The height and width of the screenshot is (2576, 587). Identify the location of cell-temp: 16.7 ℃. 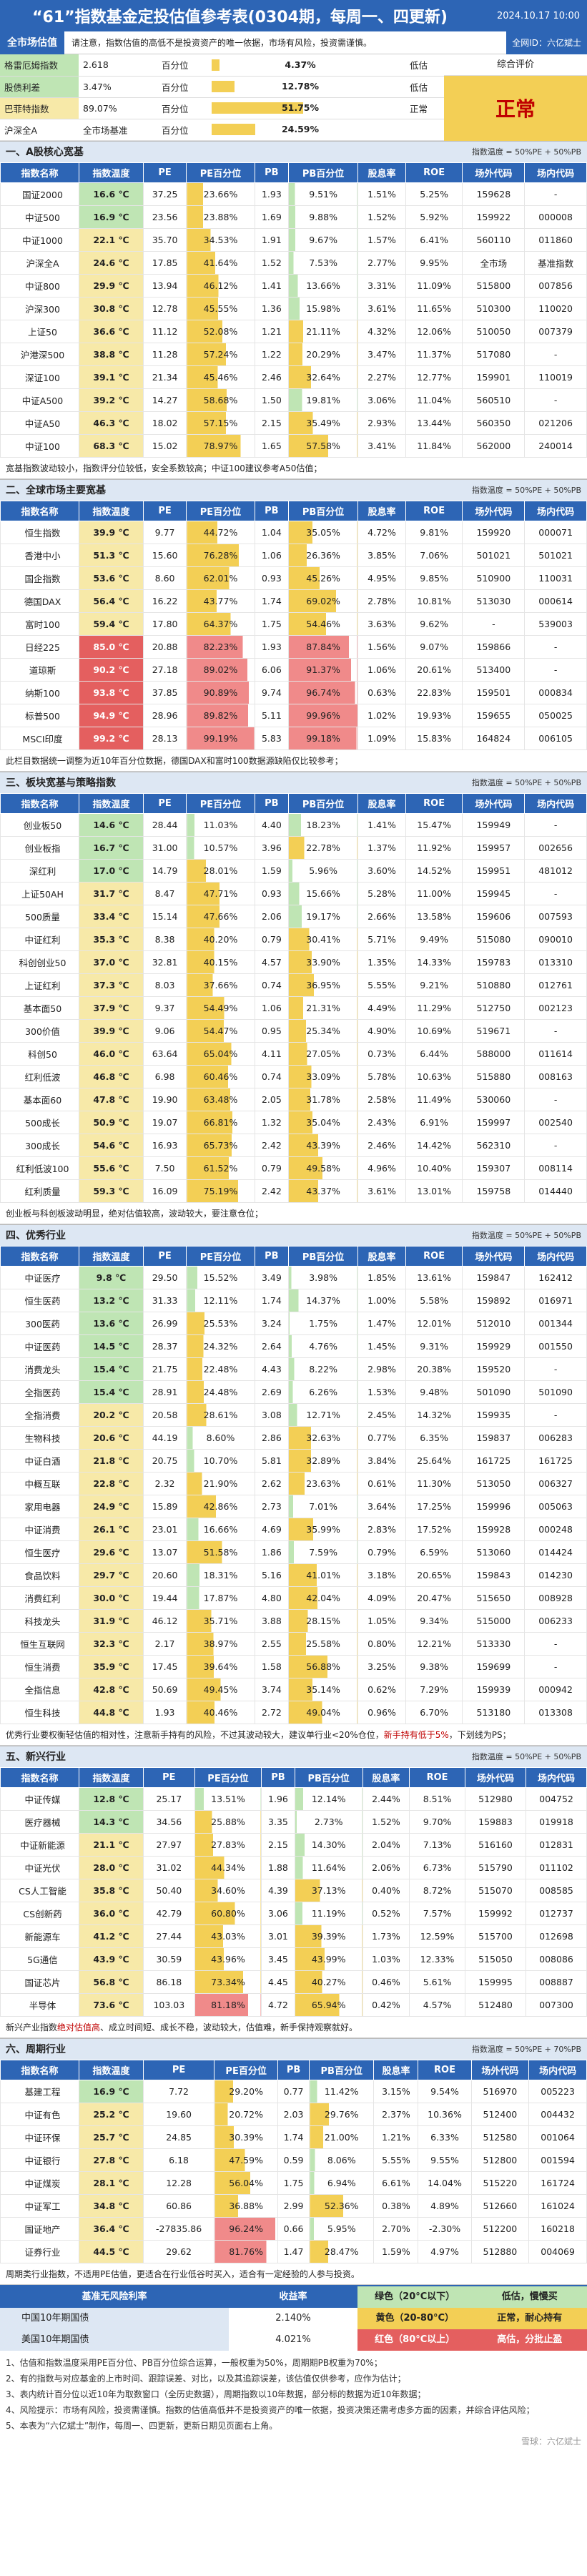
(111, 848).